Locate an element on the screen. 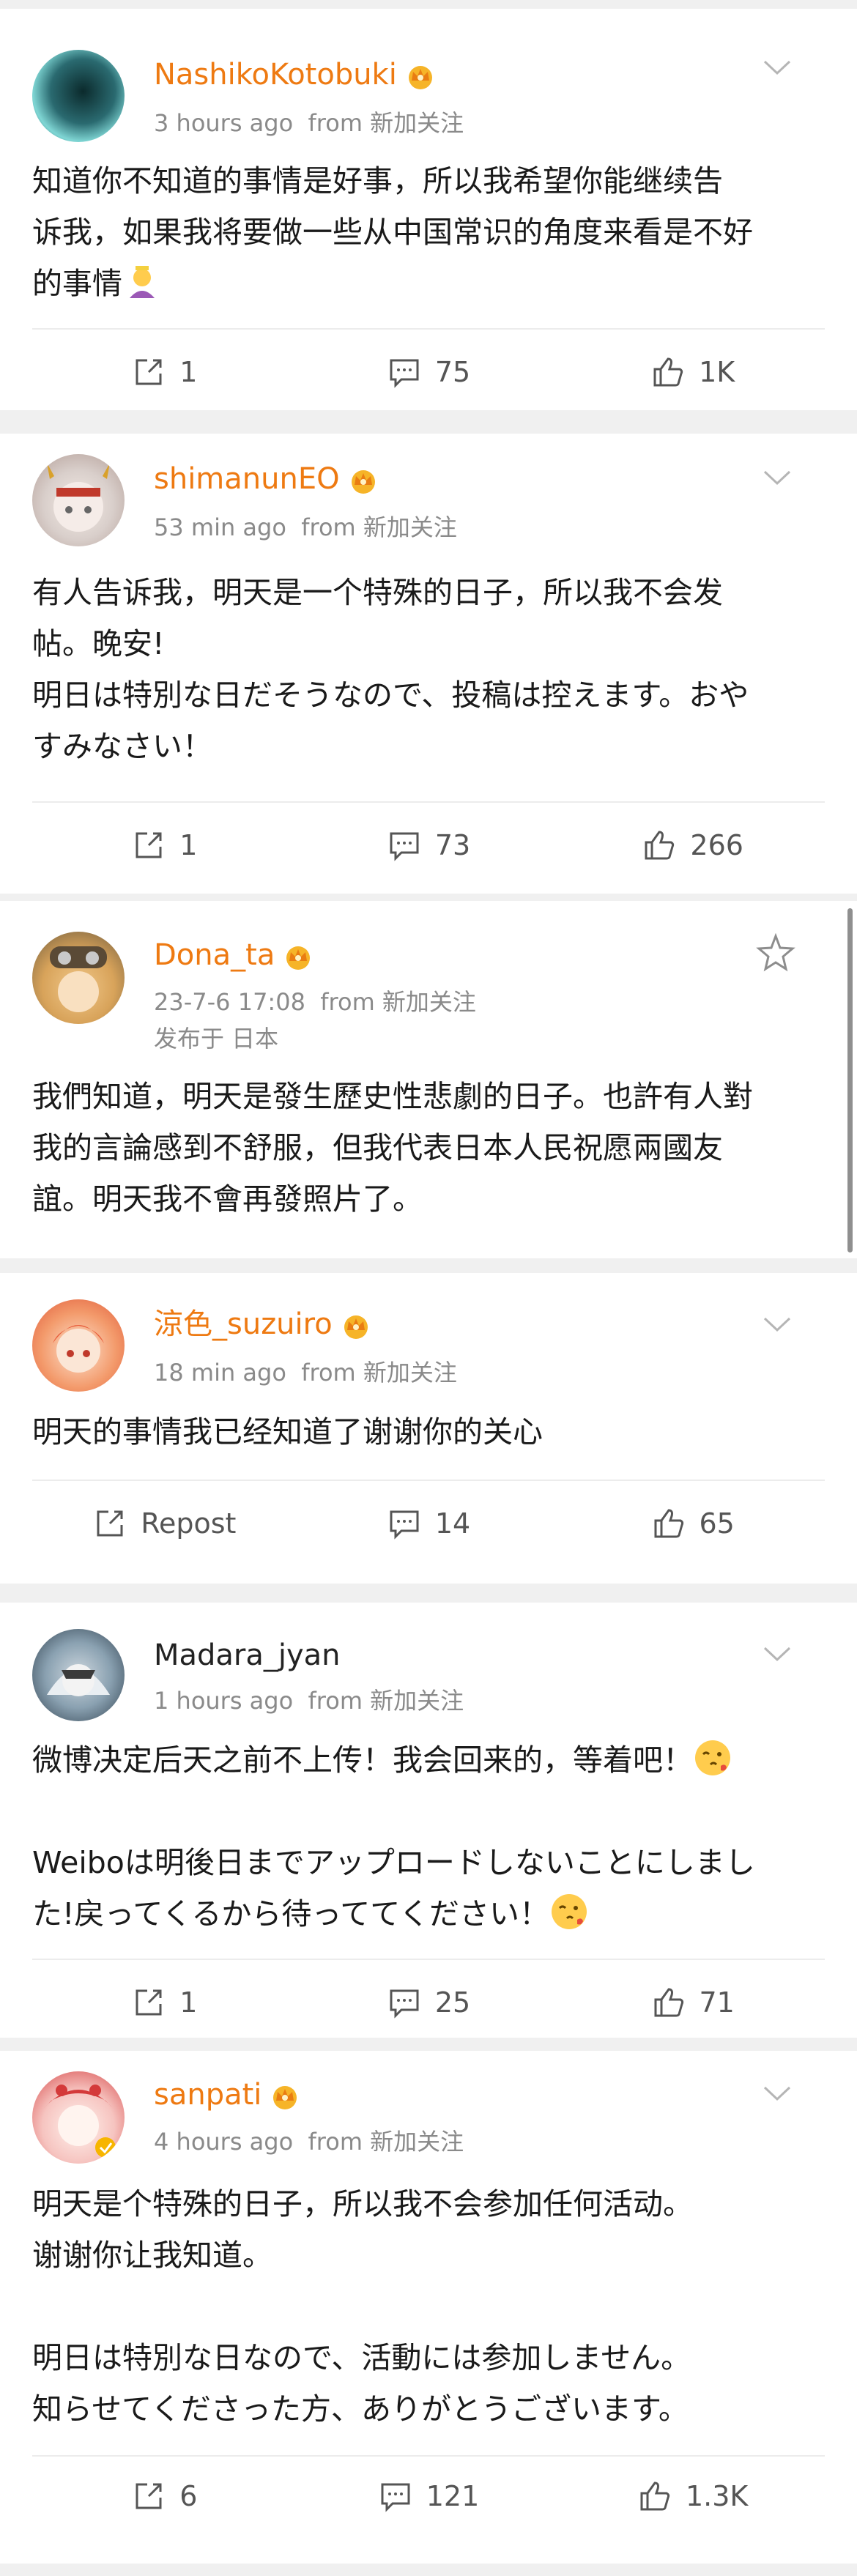 The height and width of the screenshot is (2576, 857). like-button: 71 is located at coordinates (692, 2002).